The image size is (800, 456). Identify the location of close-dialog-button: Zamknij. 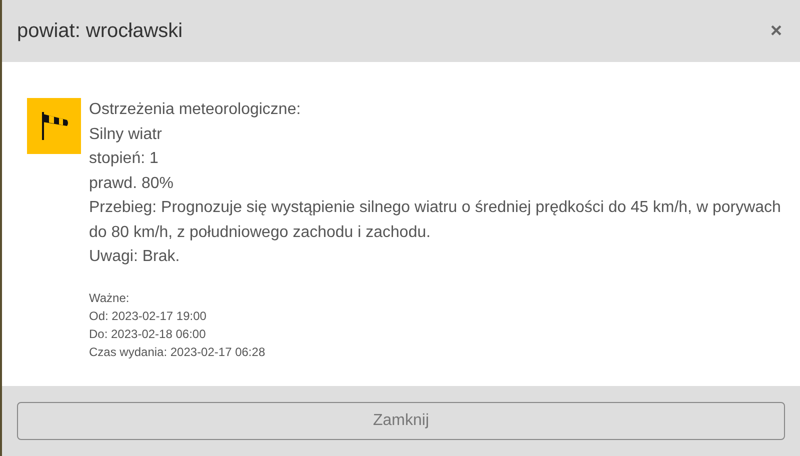
(401, 421).